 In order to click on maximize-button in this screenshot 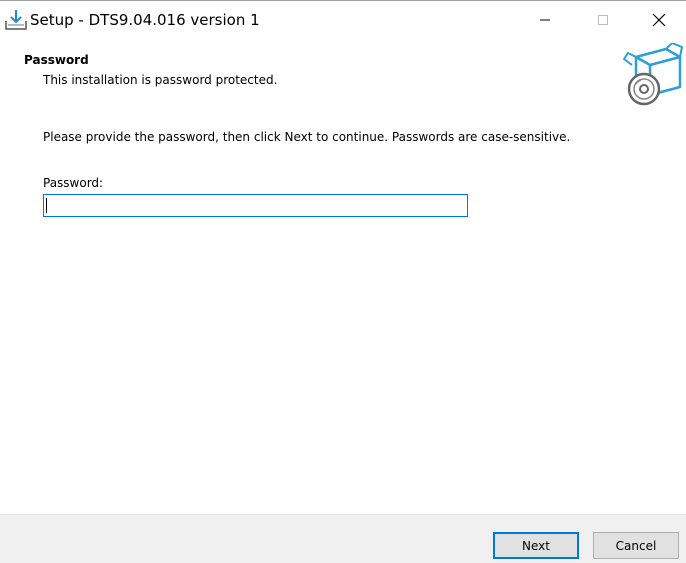, I will do `click(603, 20)`.